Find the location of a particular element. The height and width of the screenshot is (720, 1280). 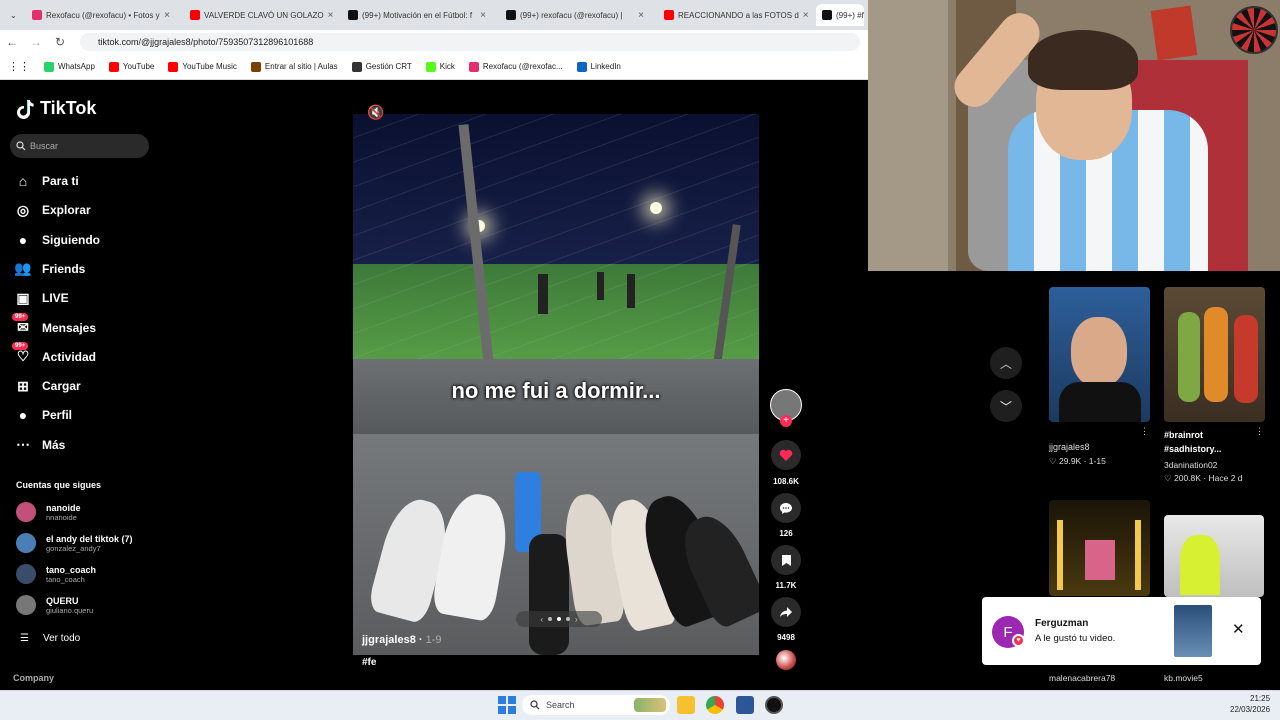

browser-tab: (99+) rexofacu (@rexofacu) | × is located at coordinates (575, 15).